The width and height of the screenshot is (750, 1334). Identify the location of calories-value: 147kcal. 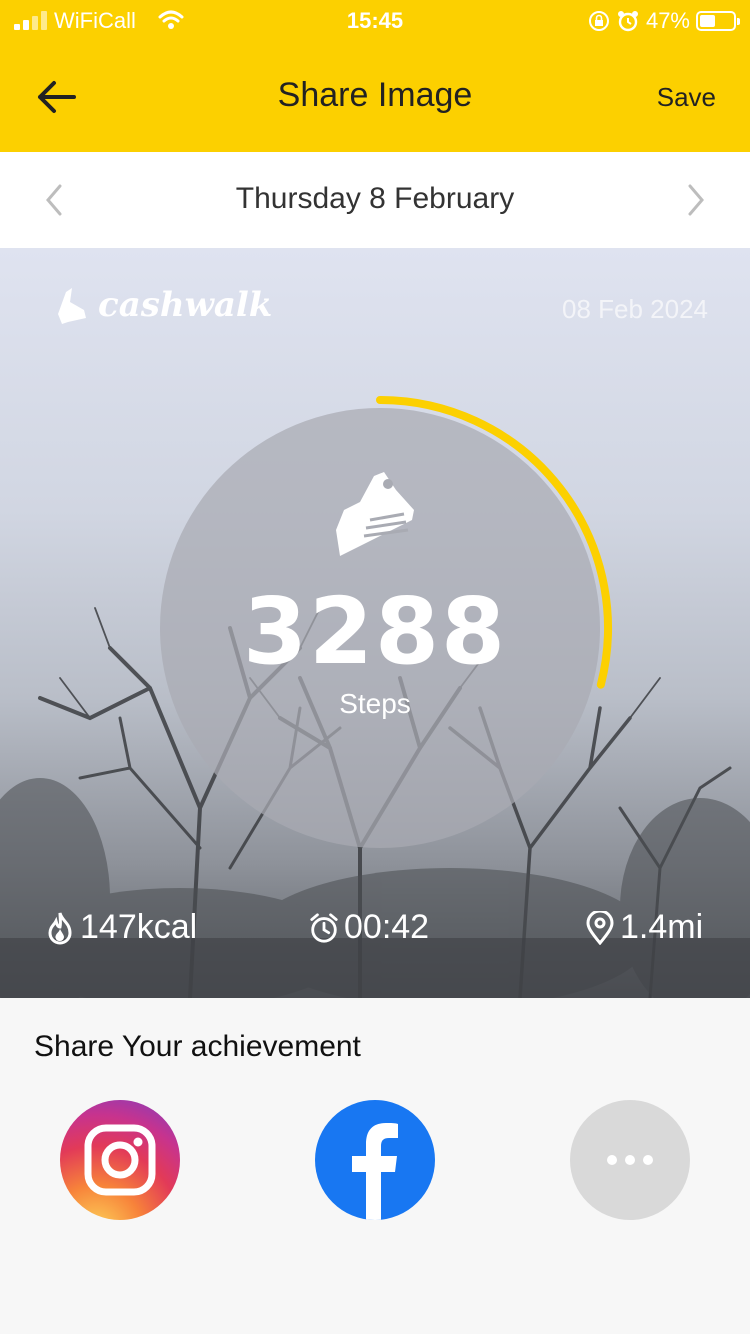
(139, 927).